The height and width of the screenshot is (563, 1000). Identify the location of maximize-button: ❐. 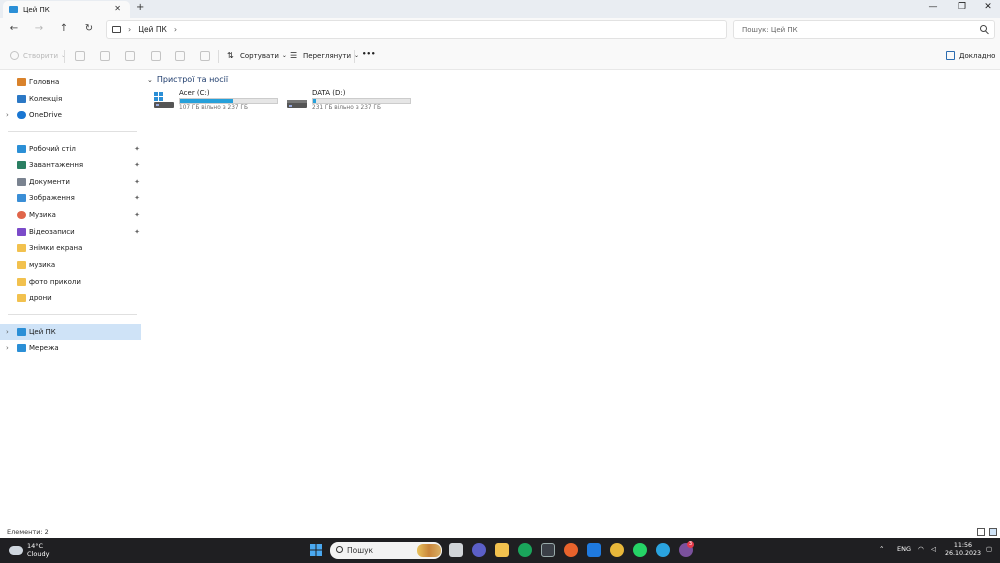
(962, 7).